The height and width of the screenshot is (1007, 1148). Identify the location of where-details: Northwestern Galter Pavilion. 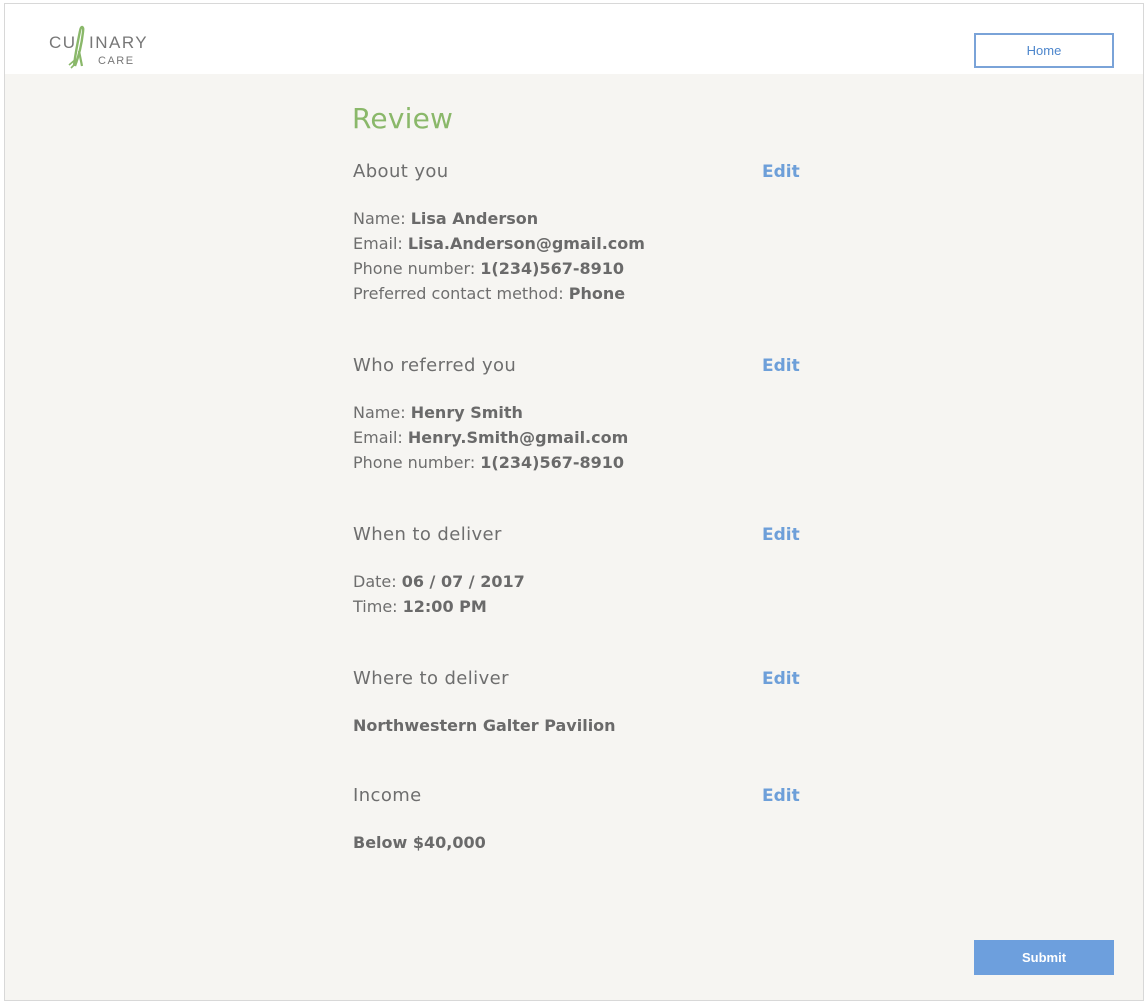
(578, 725).